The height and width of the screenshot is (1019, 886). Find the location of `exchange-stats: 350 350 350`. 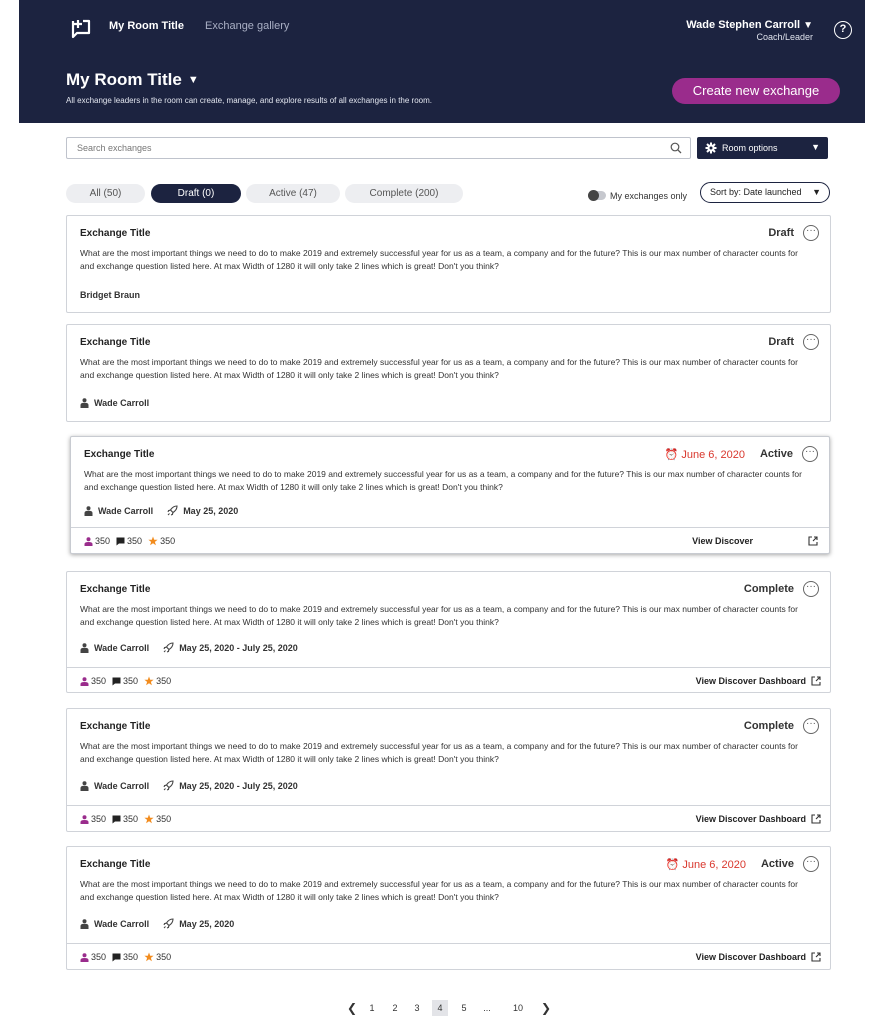

exchange-stats: 350 350 350 is located at coordinates (128, 957).